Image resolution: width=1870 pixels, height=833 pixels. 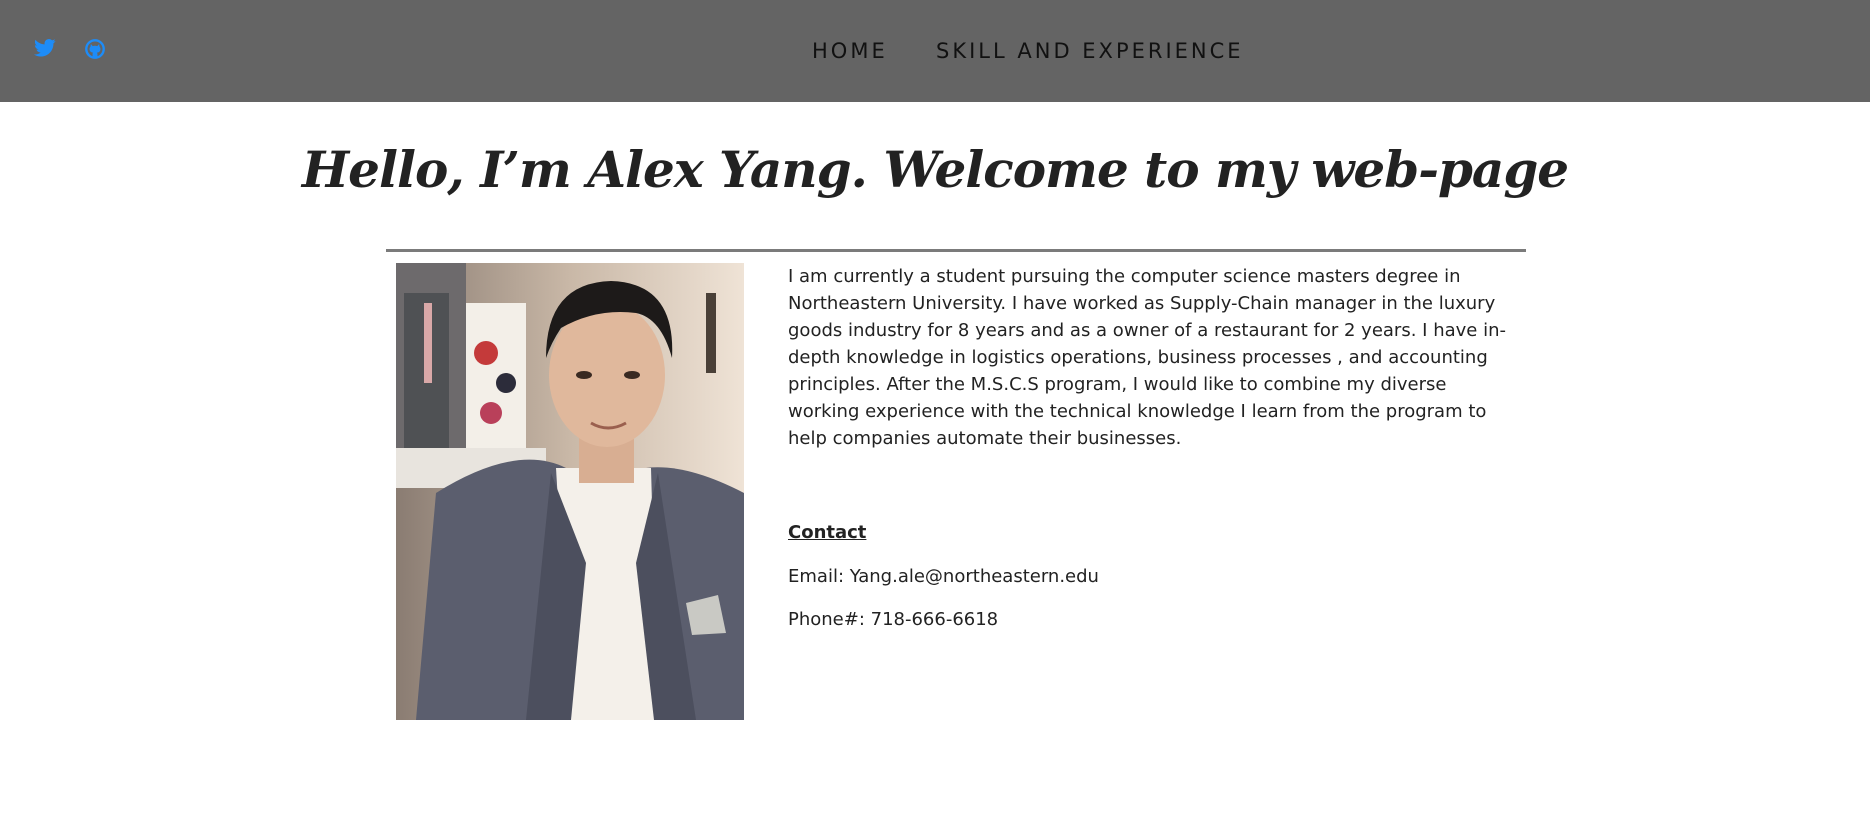 I want to click on contact-phone: Phone#: 718-666-6618, so click(x=893, y=619).